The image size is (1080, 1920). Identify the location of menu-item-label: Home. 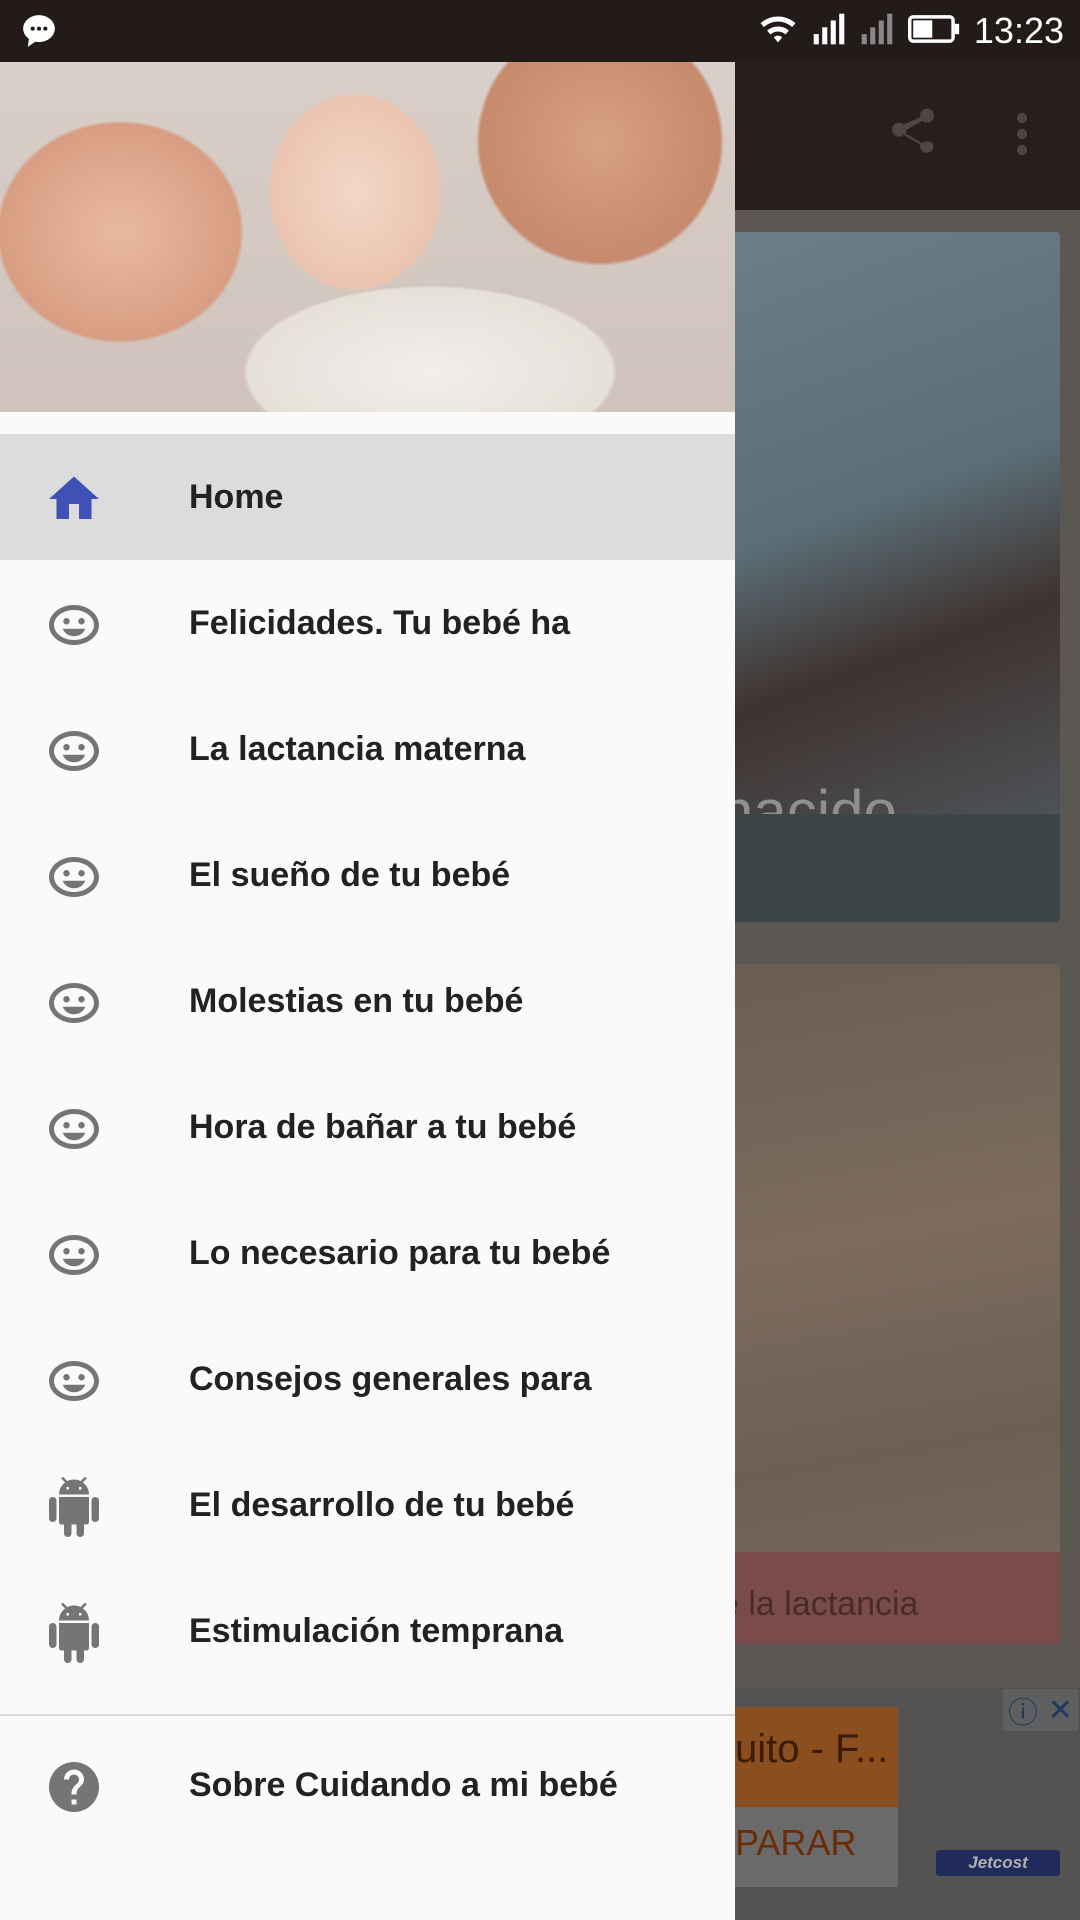
(236, 497).